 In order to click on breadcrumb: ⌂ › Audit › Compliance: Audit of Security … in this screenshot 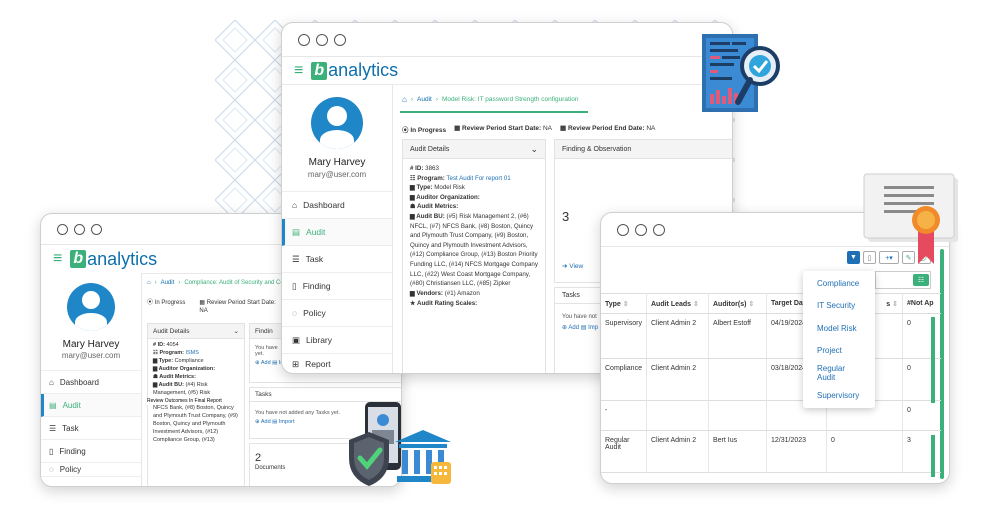, I will do `click(215, 283)`.